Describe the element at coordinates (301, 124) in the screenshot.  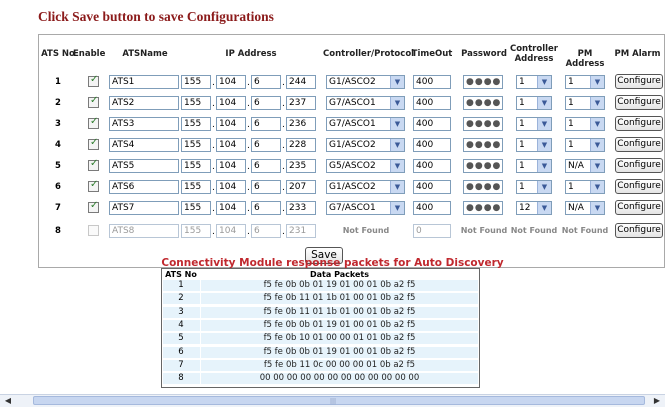
I see `ip-octet-4-input: 236` at that location.